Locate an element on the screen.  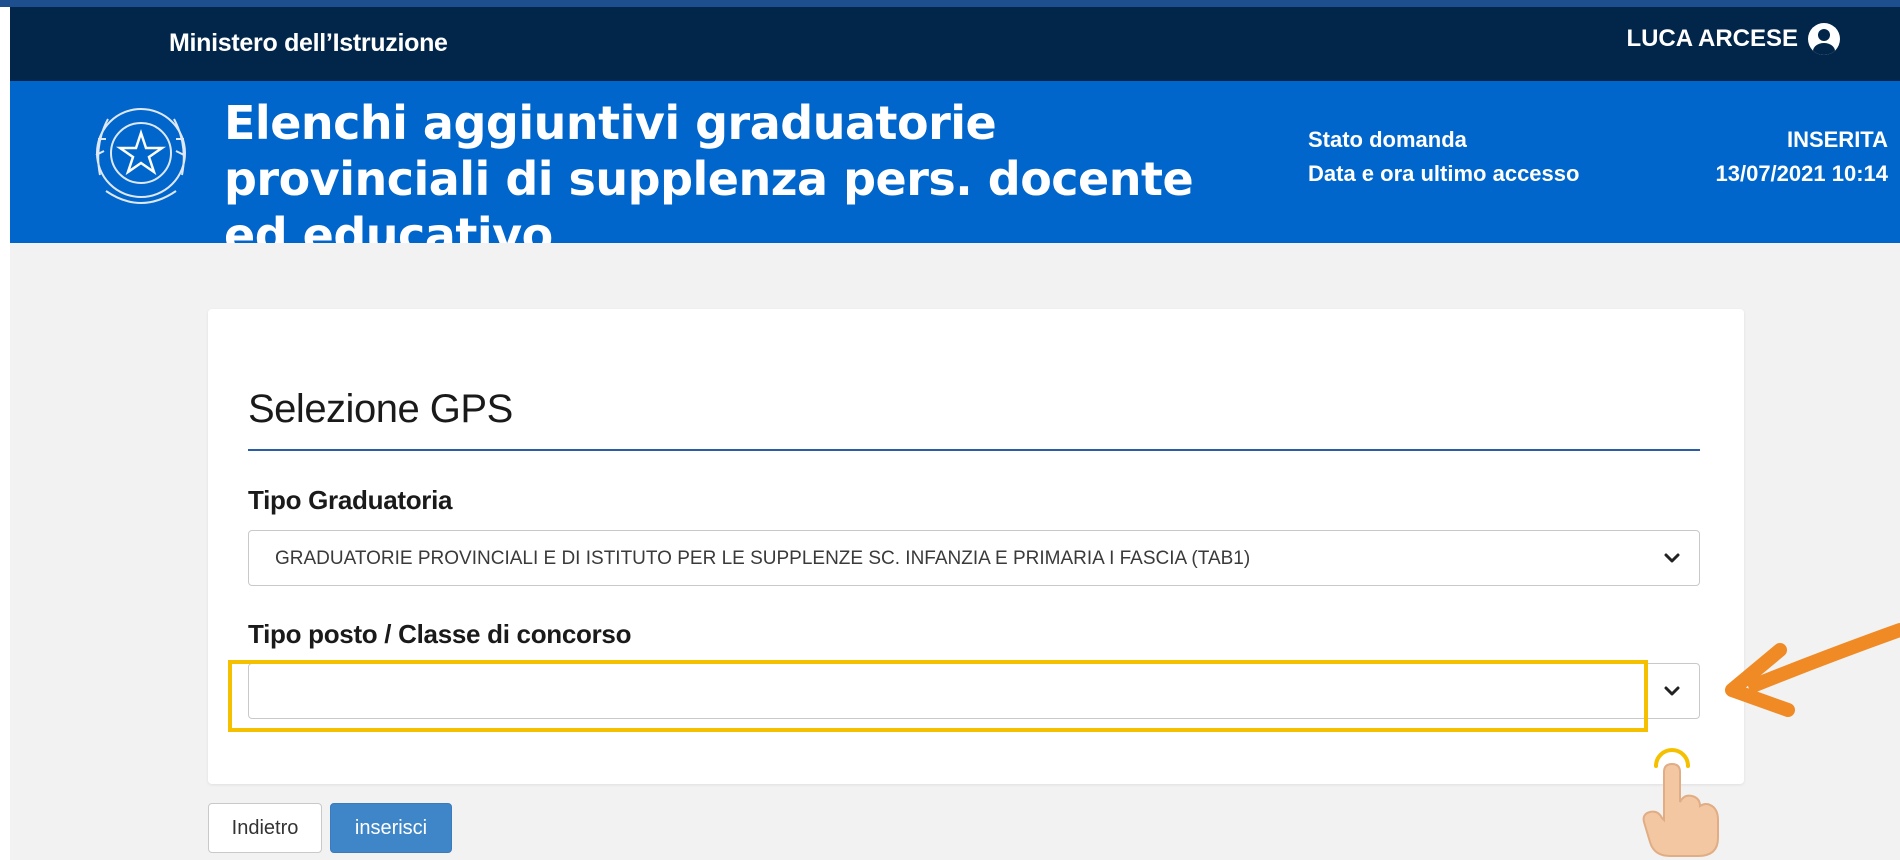
ministry-name: Ministero dell’Istruzione is located at coordinates (308, 43).